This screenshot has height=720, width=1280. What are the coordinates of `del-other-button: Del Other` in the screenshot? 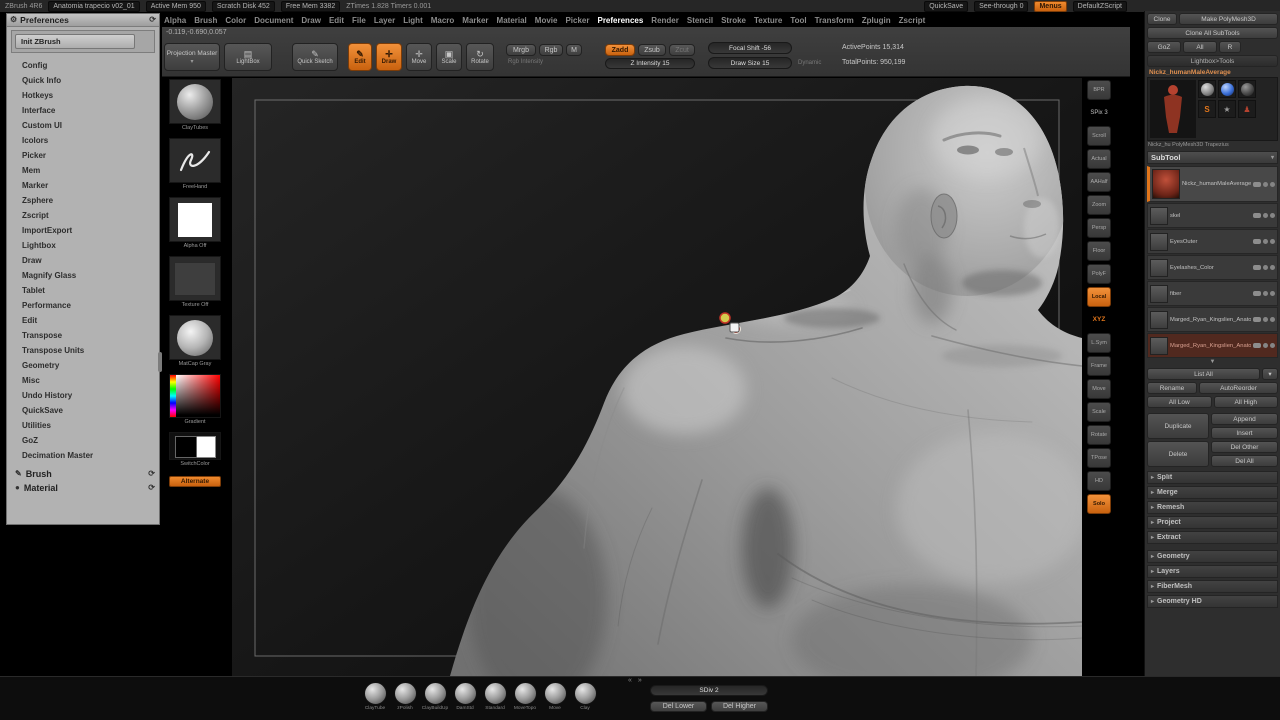 It's located at (1244, 447).